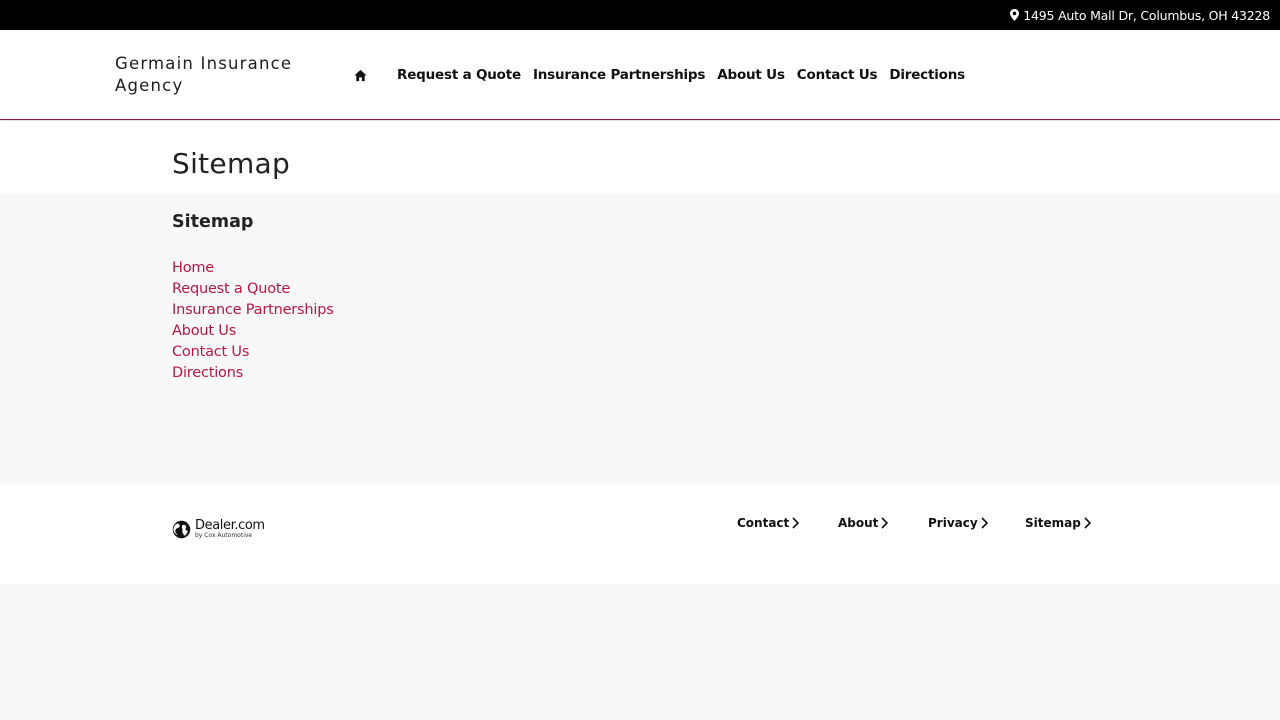 This screenshot has height=720, width=1280. Describe the element at coordinates (1146, 15) in the screenshot. I see `address-text: 1495 Auto Mall Dr, Columbus, OH 43228` at that location.